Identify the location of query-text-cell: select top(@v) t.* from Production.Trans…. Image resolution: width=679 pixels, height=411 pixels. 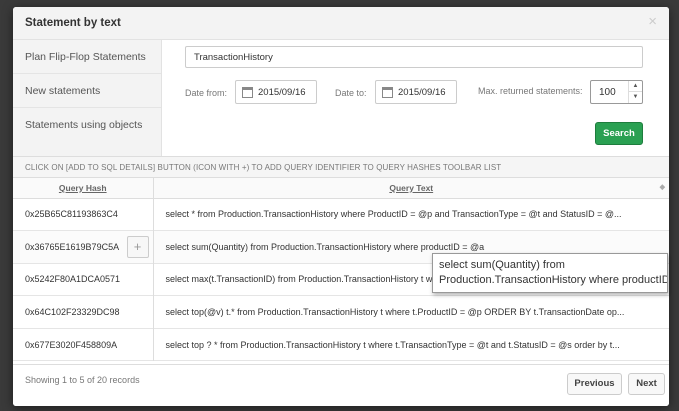
(395, 312).